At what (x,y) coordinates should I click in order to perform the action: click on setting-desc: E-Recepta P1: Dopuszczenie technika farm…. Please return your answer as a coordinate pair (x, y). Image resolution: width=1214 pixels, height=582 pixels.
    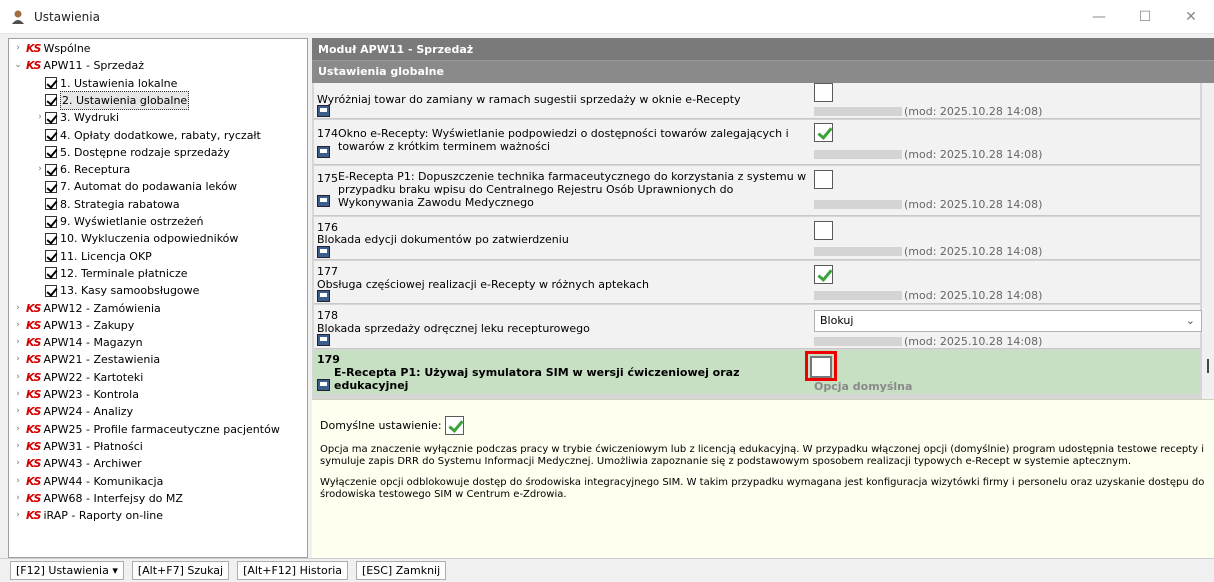
    Looking at the image, I should click on (572, 189).